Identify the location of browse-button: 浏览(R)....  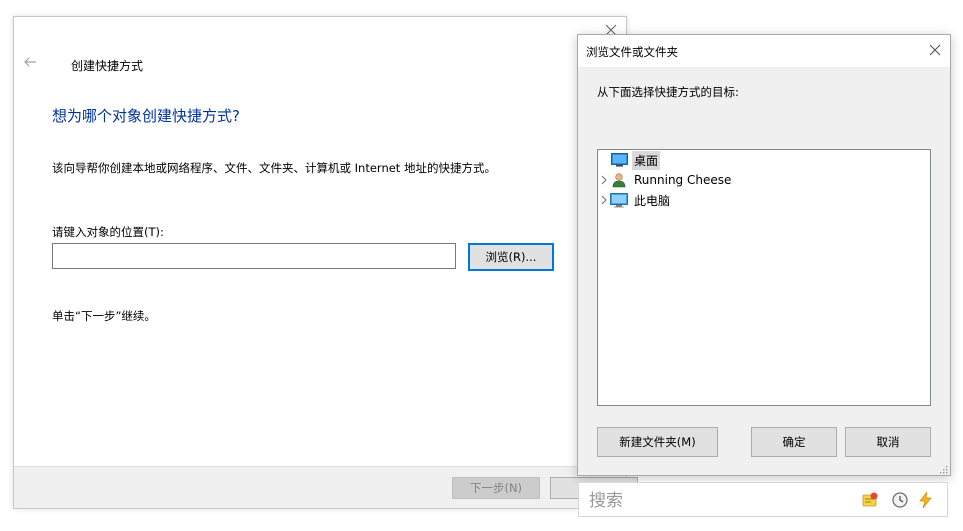
(511, 257).